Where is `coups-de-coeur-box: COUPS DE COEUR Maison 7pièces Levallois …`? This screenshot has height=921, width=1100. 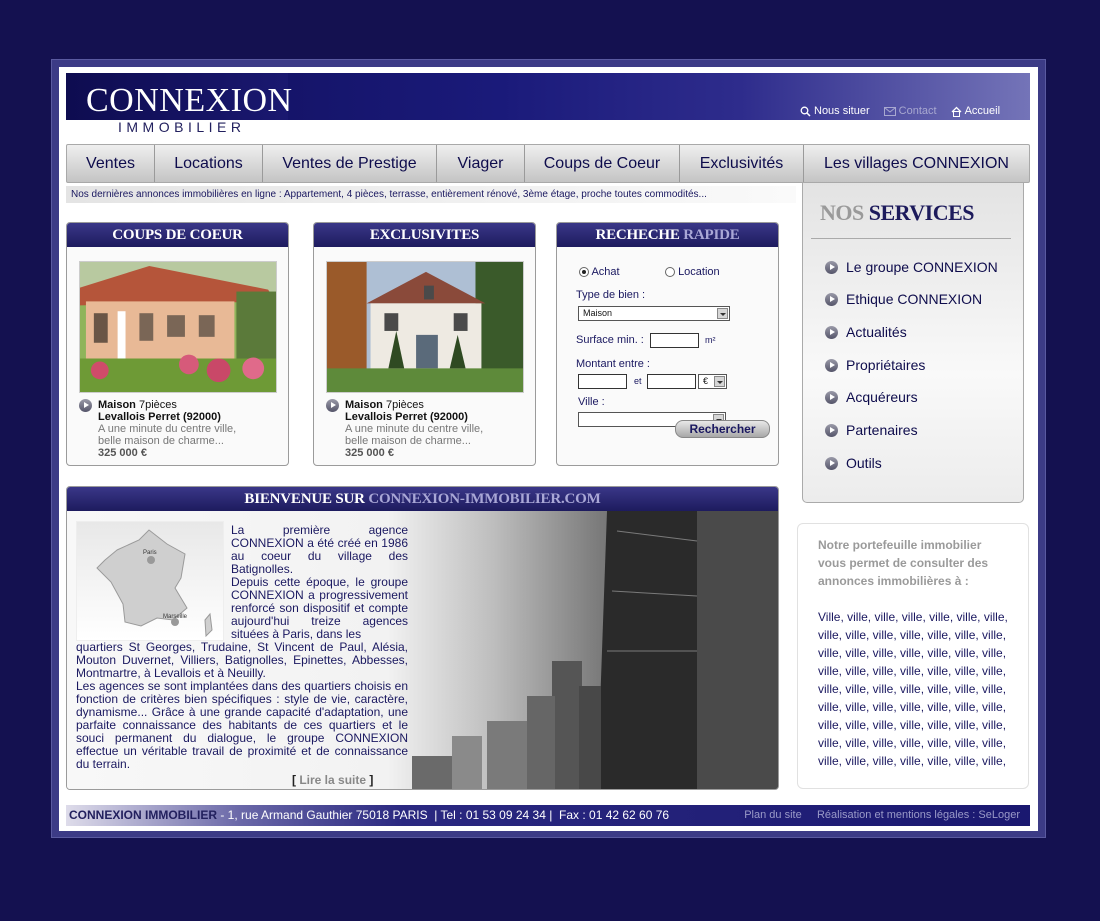 coups-de-coeur-box: COUPS DE COEUR Maison 7pièces Levallois … is located at coordinates (177, 344).